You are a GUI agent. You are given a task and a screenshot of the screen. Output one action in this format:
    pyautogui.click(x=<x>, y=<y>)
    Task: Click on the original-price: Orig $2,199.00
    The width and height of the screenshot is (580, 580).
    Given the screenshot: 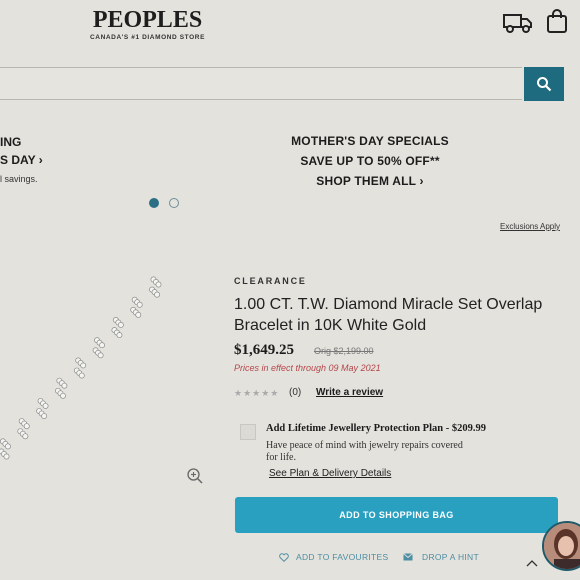 What is the action you would take?
    pyautogui.click(x=344, y=351)
    